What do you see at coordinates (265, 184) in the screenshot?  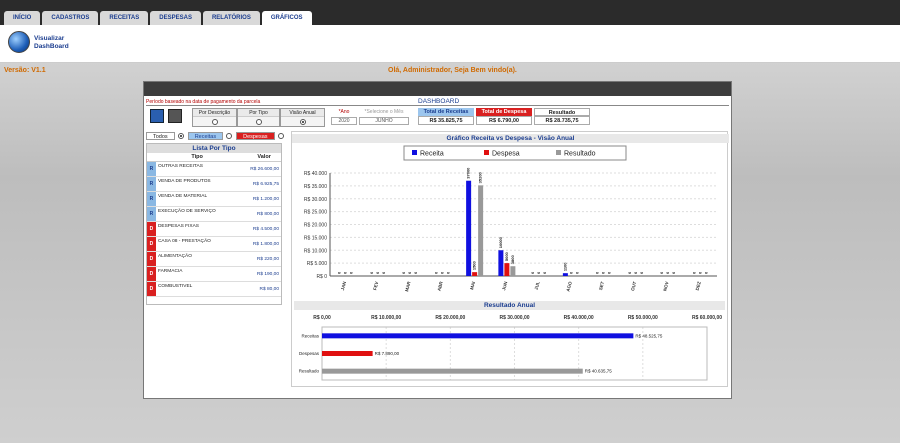 I see `type-value: R$ 6.925,75` at bounding box center [265, 184].